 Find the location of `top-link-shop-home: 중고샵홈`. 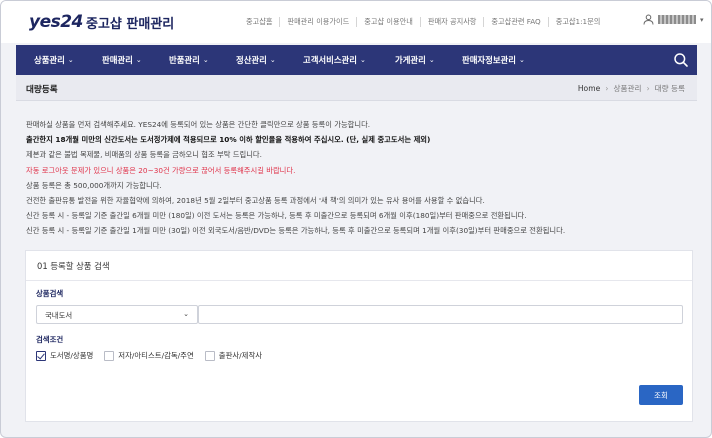

top-link-shop-home: 중고샵홈 is located at coordinates (260, 22).